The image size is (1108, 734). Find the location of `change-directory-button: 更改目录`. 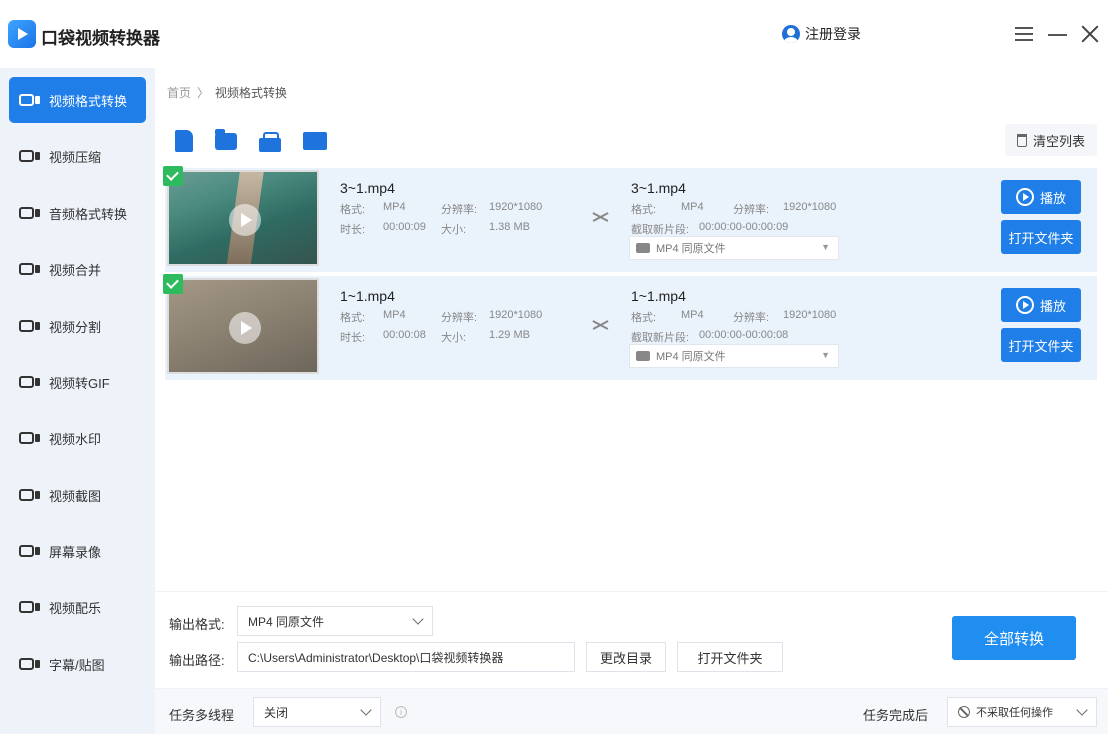

change-directory-button: 更改目录 is located at coordinates (626, 657).